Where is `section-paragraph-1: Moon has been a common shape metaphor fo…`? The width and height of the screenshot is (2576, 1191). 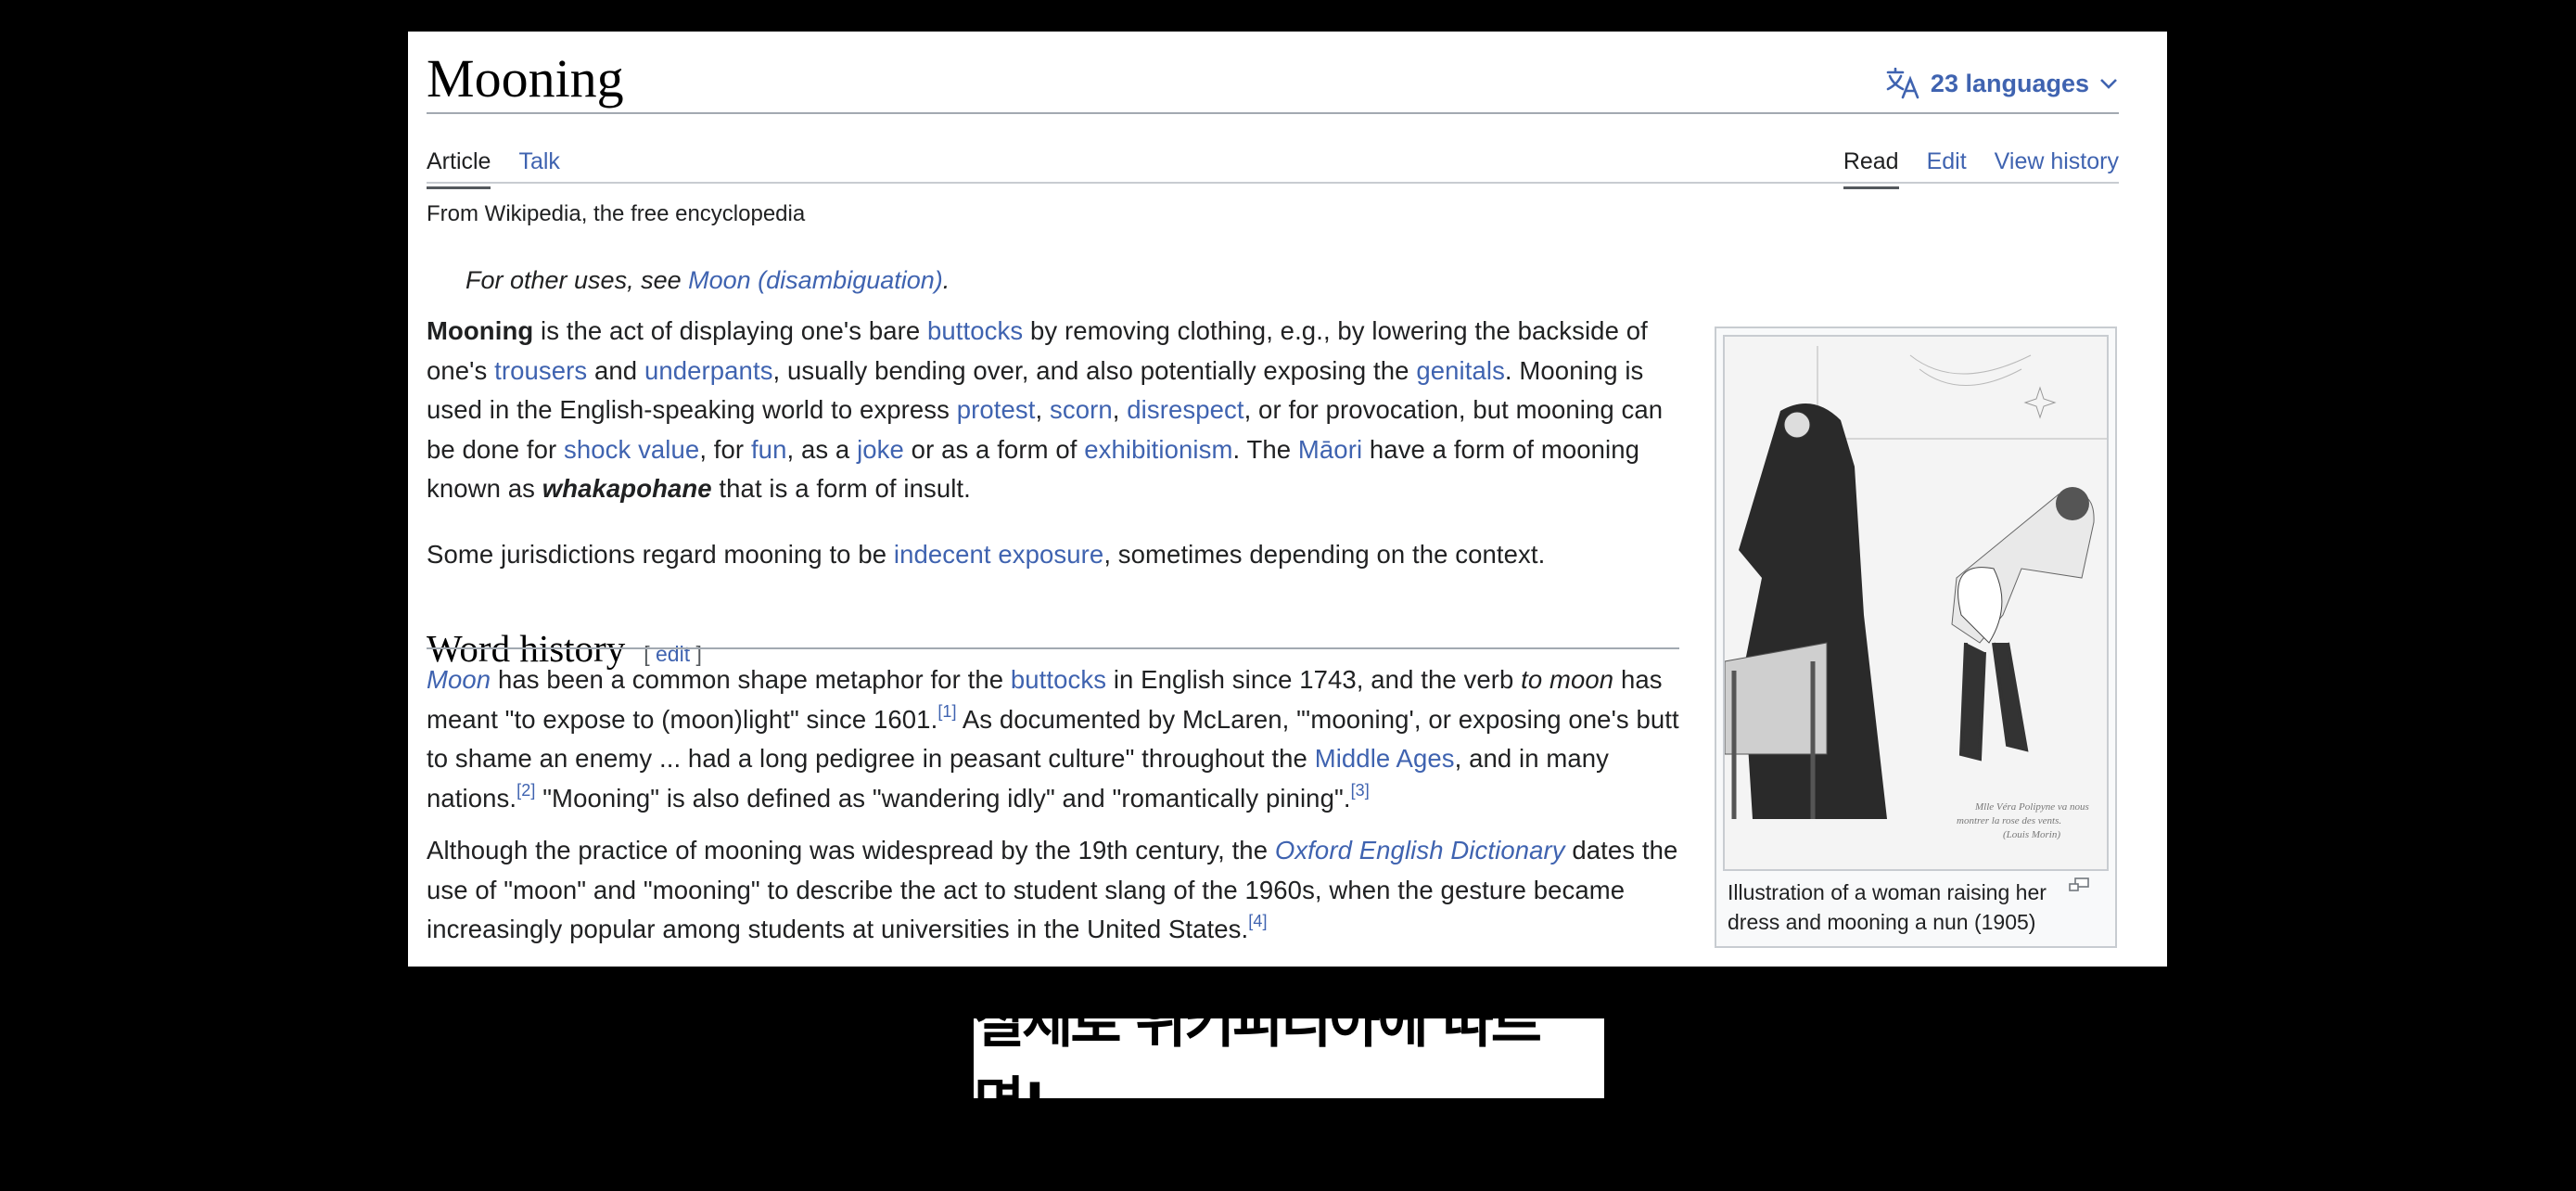 section-paragraph-1: Moon has been a common shape metaphor fo… is located at coordinates (1055, 739).